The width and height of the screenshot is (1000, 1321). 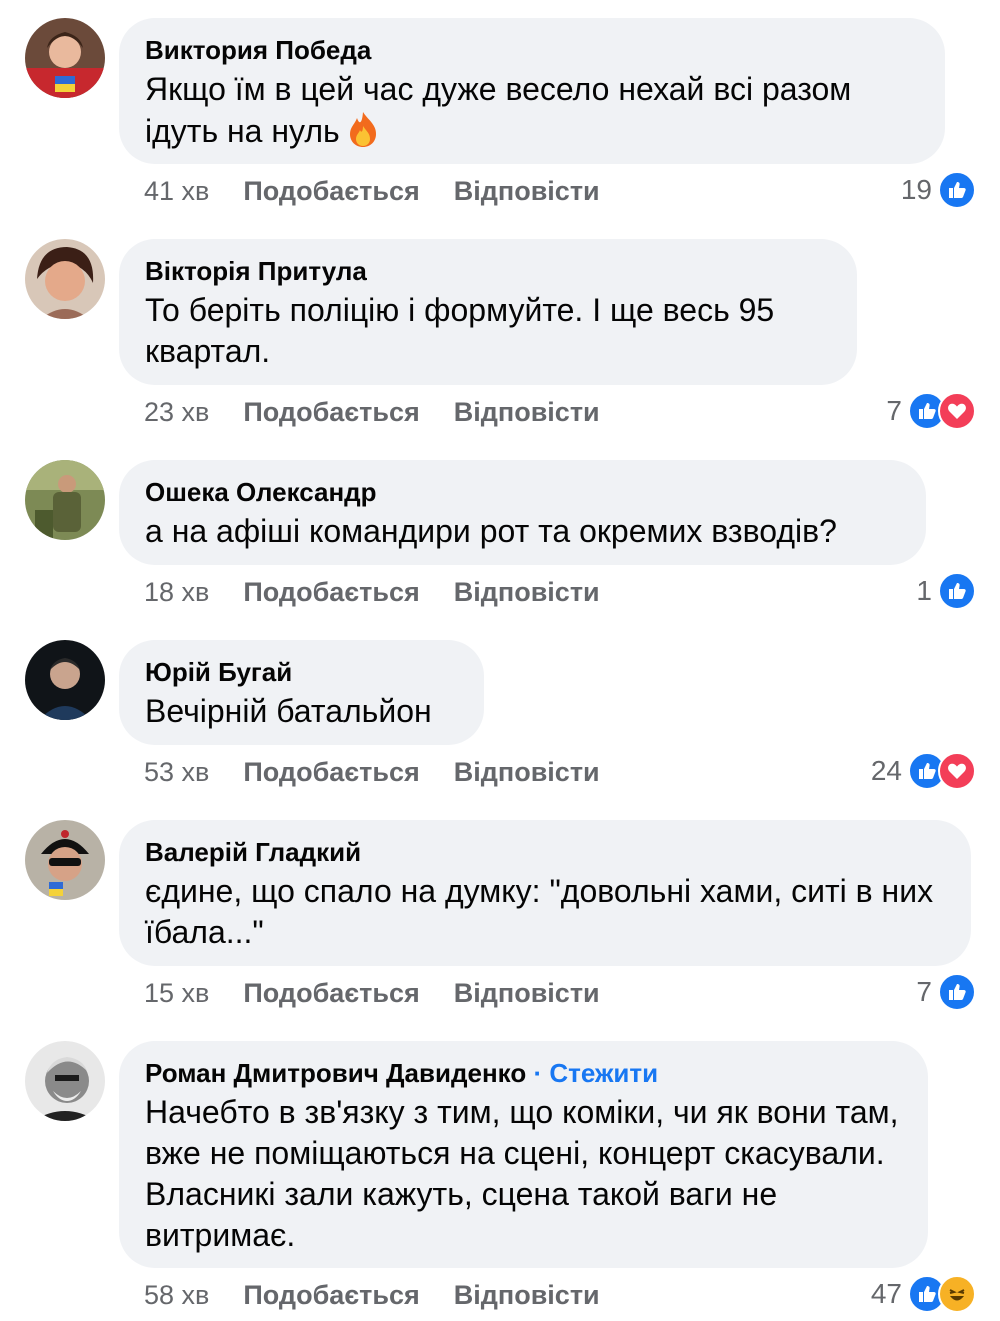 I want to click on comment-meta: 23 хв Подобається Відповісти, so click(x=372, y=412).